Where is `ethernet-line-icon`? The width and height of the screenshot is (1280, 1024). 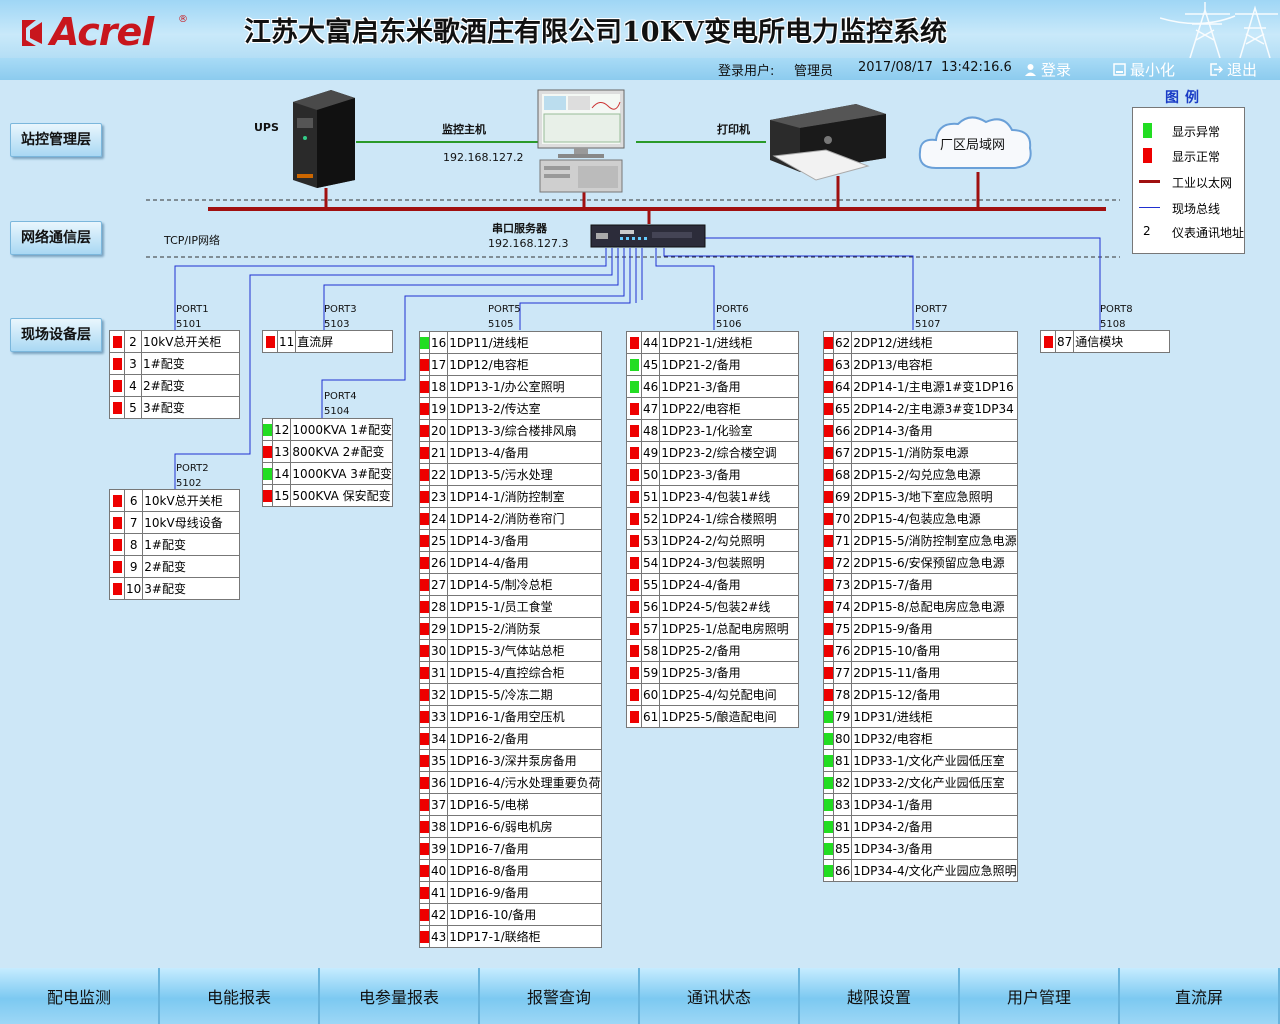 ethernet-line-icon is located at coordinates (1149, 181).